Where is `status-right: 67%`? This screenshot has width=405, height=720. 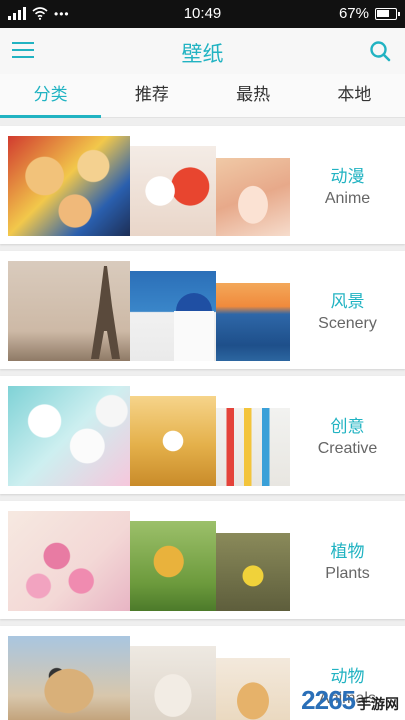 status-right: 67% is located at coordinates (369, 13).